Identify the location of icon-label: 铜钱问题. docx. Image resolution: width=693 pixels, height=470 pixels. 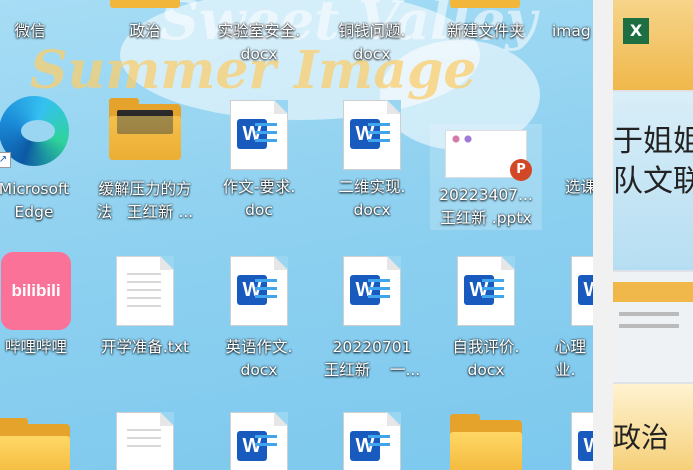
(372, 42).